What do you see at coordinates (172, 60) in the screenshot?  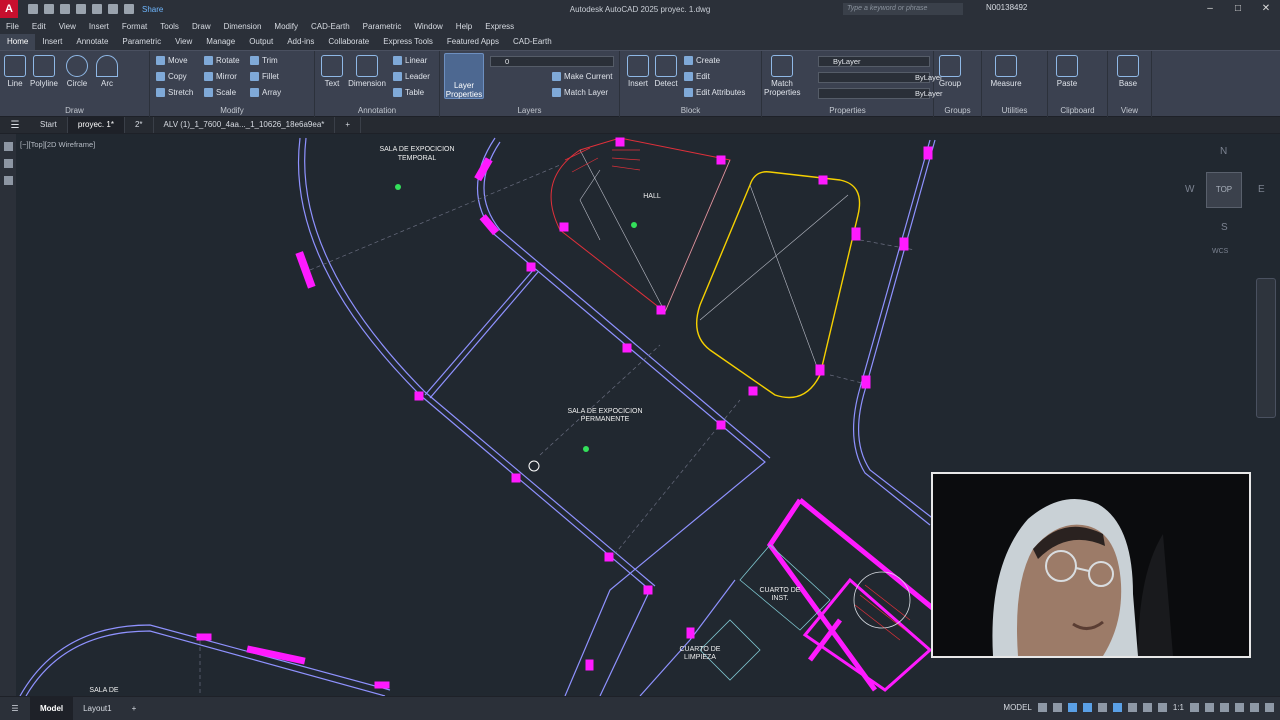 I see `move-tool: Move` at bounding box center [172, 60].